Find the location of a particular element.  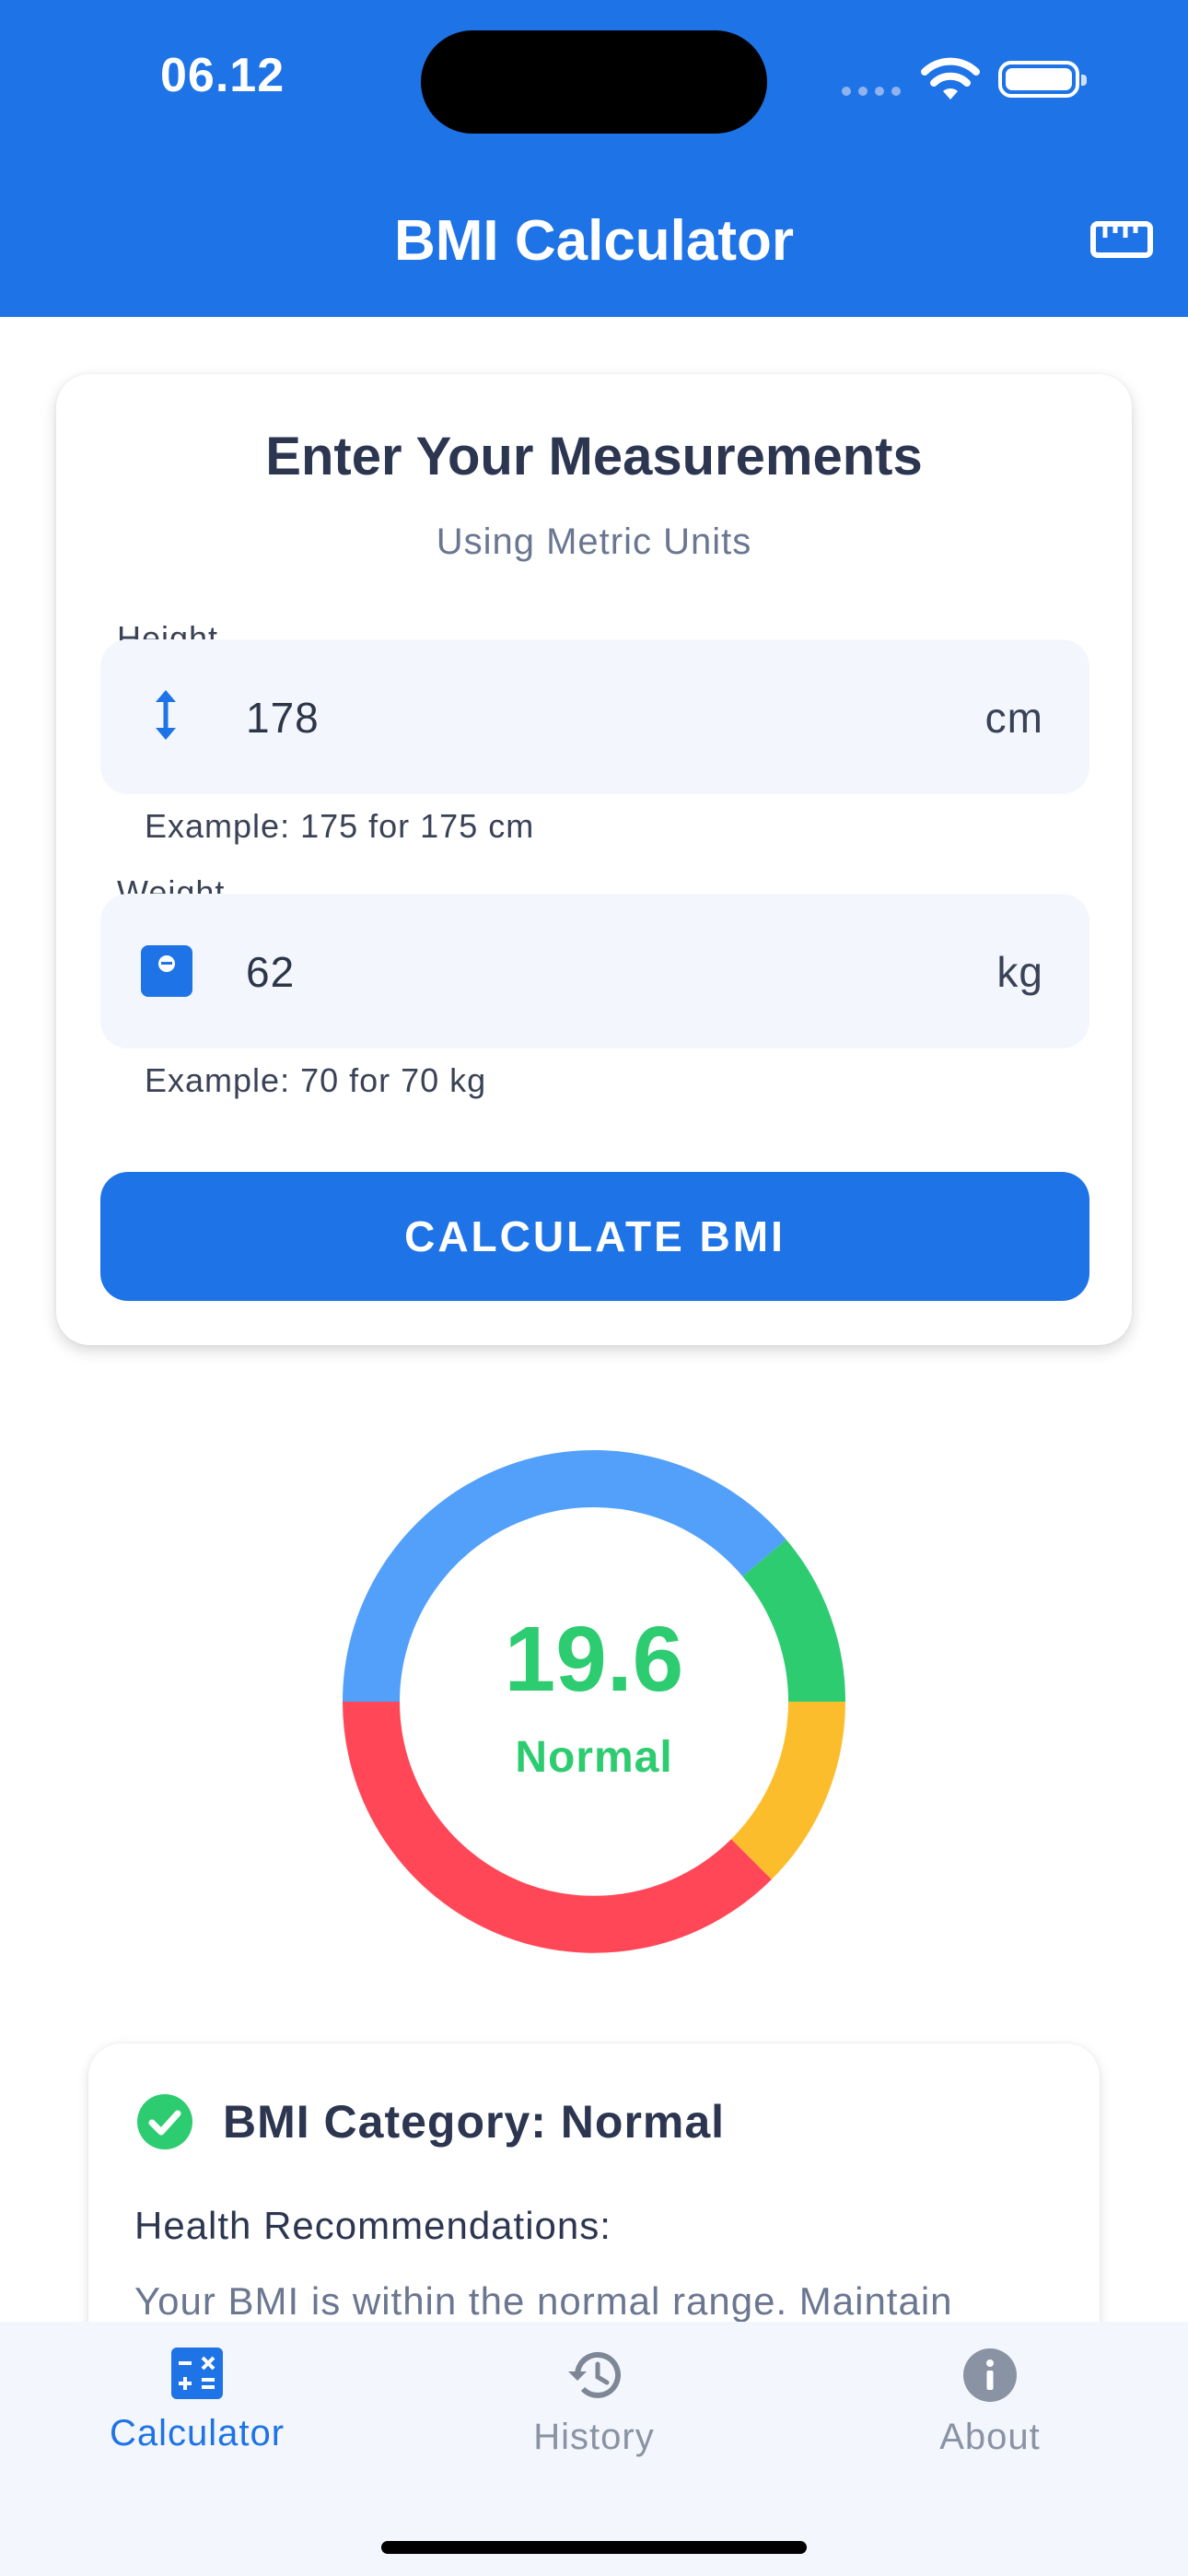

home-indicator is located at coordinates (594, 2547).